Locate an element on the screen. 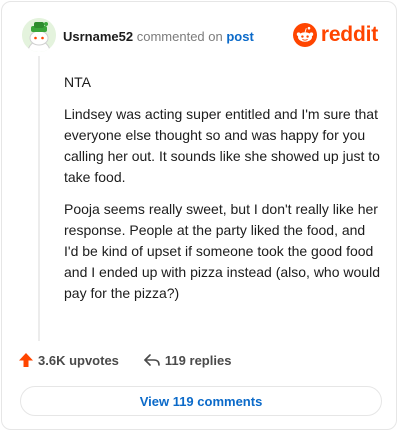  view-comments-button: View 119 comments is located at coordinates (201, 401).